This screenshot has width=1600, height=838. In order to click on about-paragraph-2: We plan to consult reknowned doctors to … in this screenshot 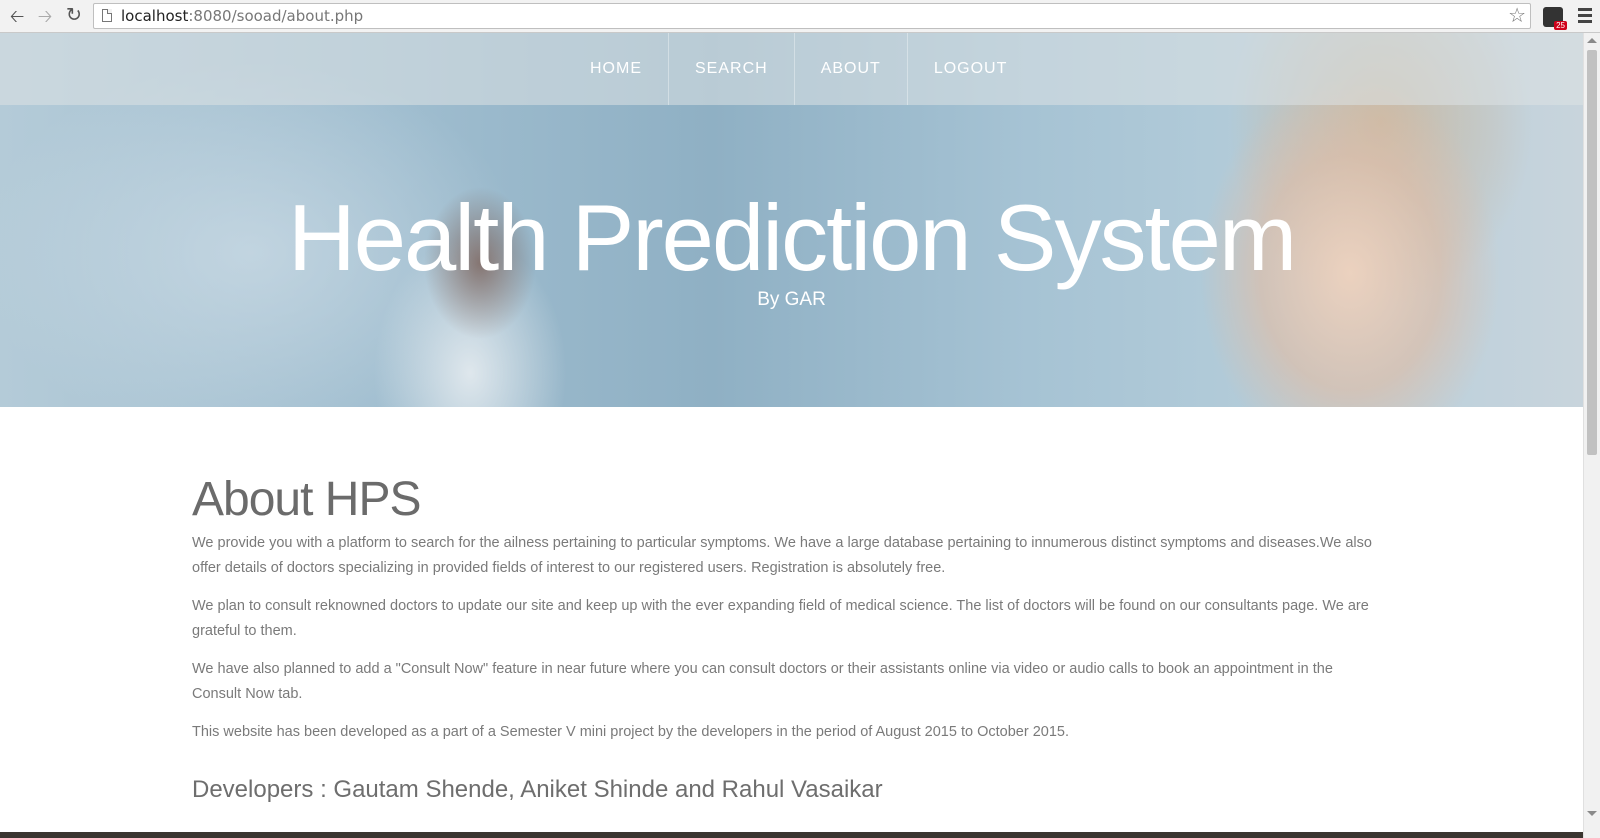, I will do `click(780, 618)`.